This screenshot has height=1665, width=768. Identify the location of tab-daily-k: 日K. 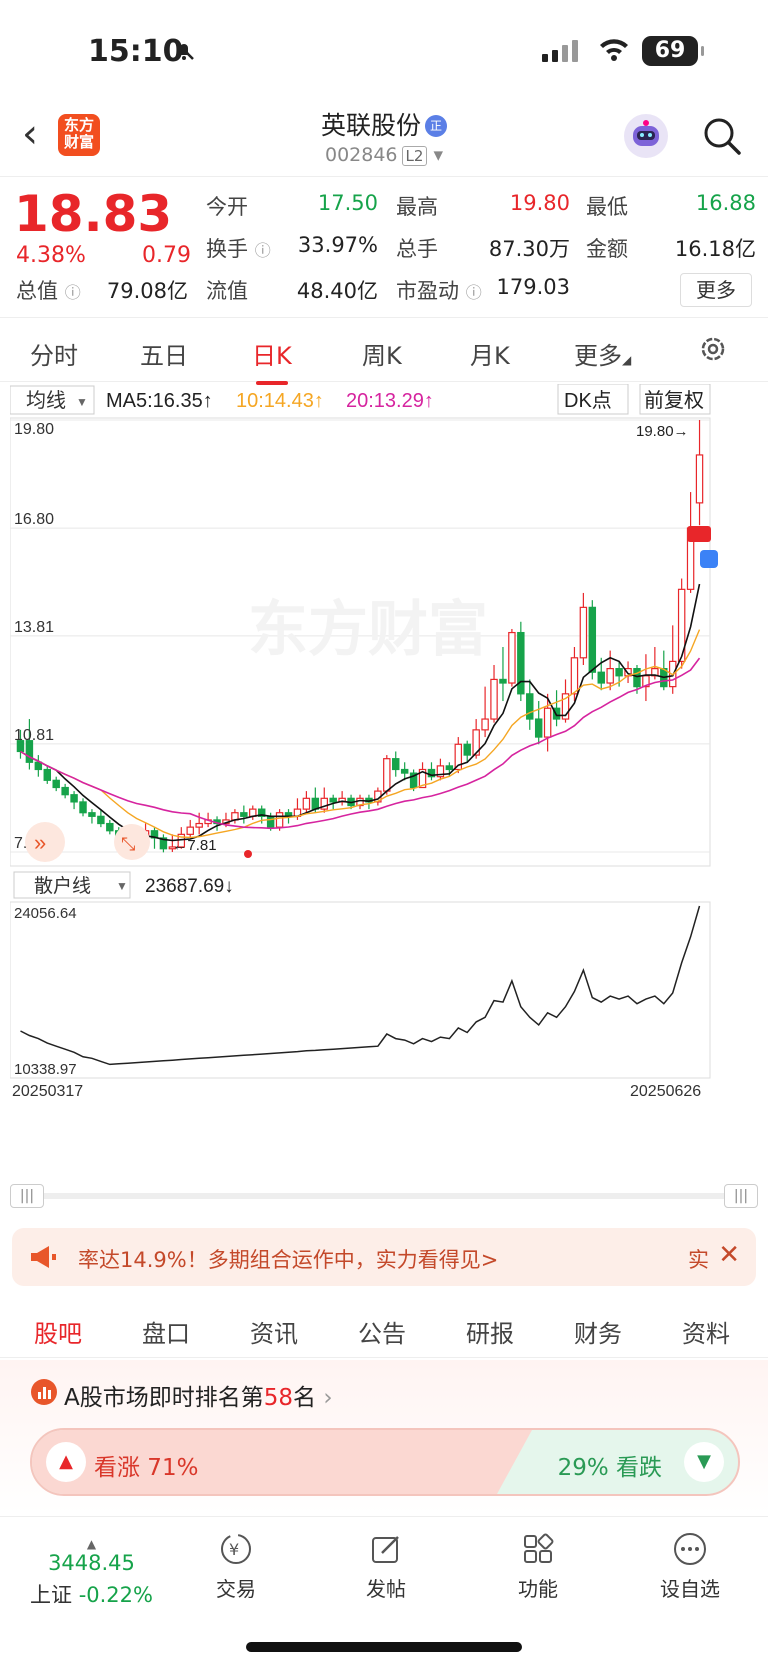
(272, 360).